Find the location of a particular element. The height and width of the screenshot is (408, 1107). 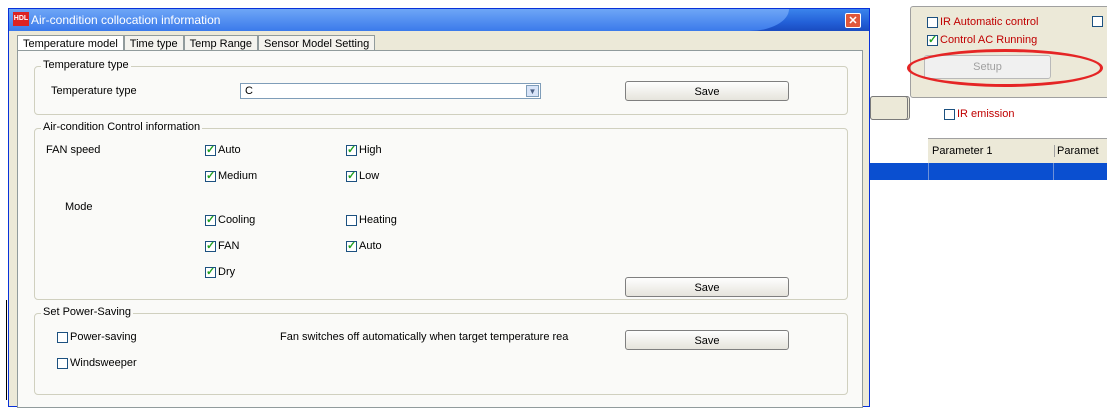

temperature-type-group-title: Temperature type is located at coordinates (86, 65).